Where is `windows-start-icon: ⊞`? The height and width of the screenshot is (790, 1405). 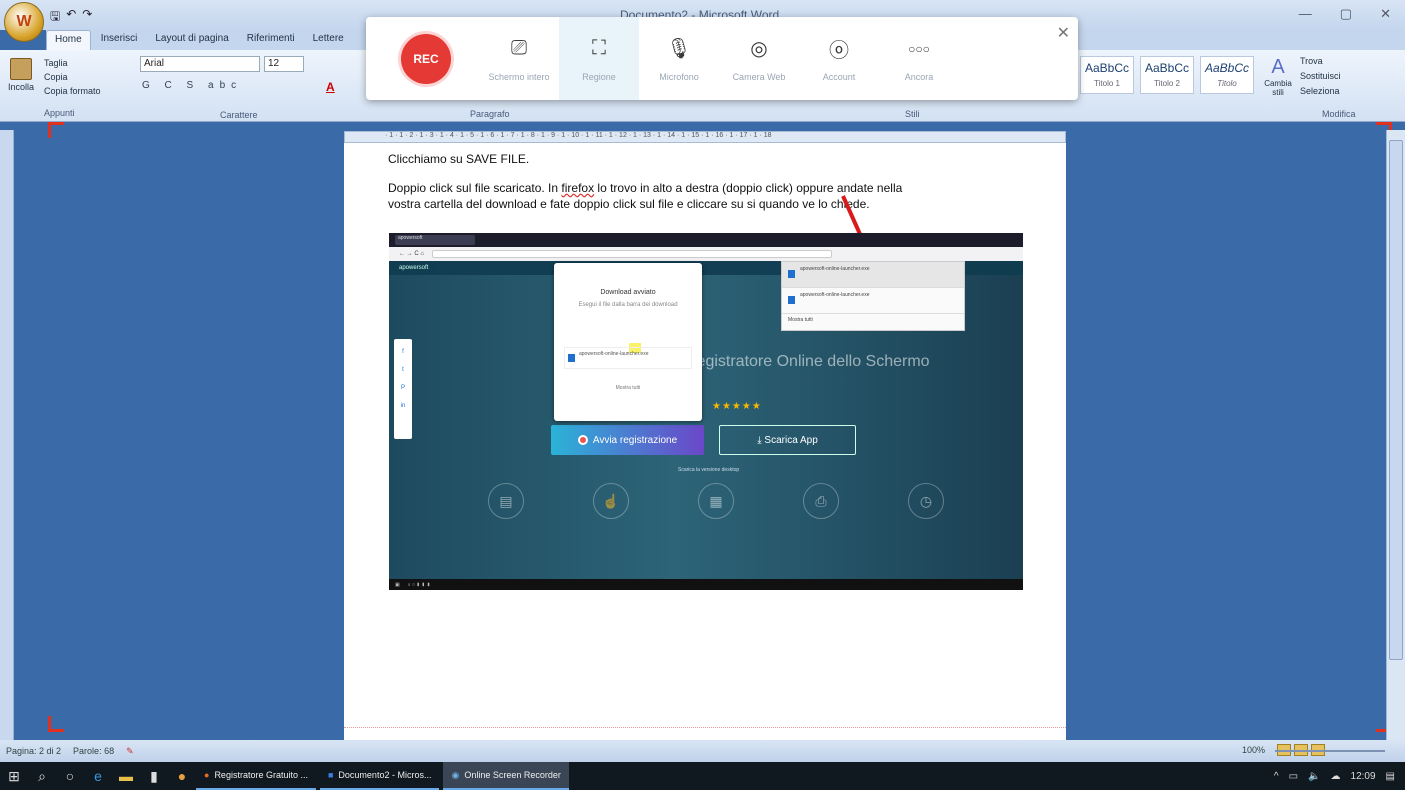
windows-start-icon: ⊞ is located at coordinates (14, 776).